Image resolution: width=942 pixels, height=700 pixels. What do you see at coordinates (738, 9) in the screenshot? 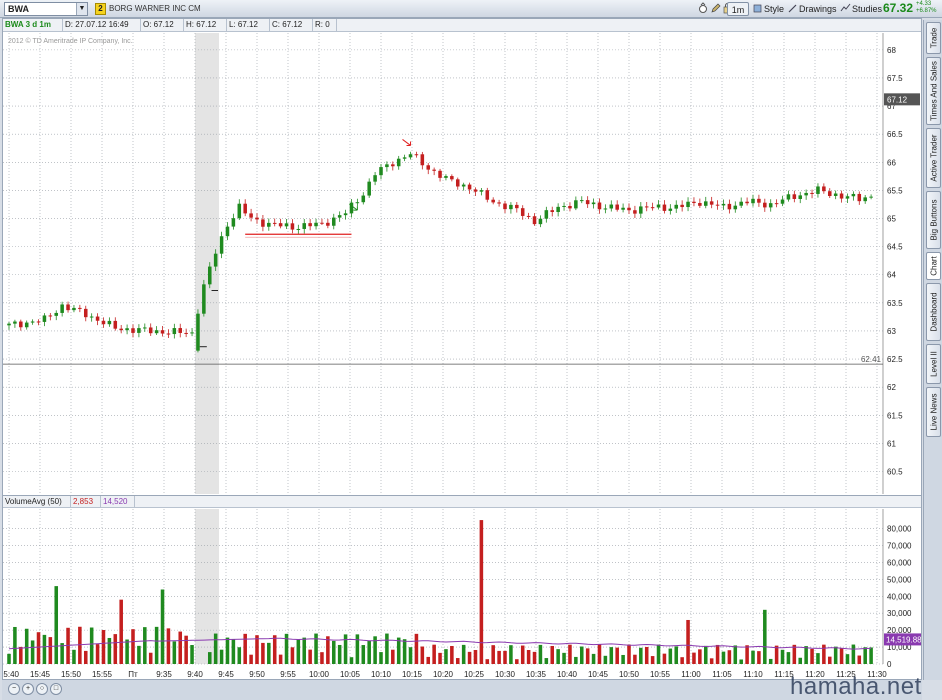
I see `interval-button: 1m` at bounding box center [738, 9].